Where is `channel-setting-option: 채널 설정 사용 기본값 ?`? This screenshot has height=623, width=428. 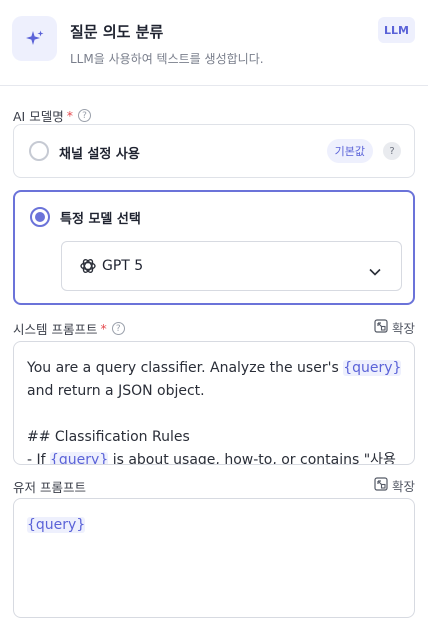
channel-setting-option: 채널 설정 사용 기본값 ? is located at coordinates (214, 151).